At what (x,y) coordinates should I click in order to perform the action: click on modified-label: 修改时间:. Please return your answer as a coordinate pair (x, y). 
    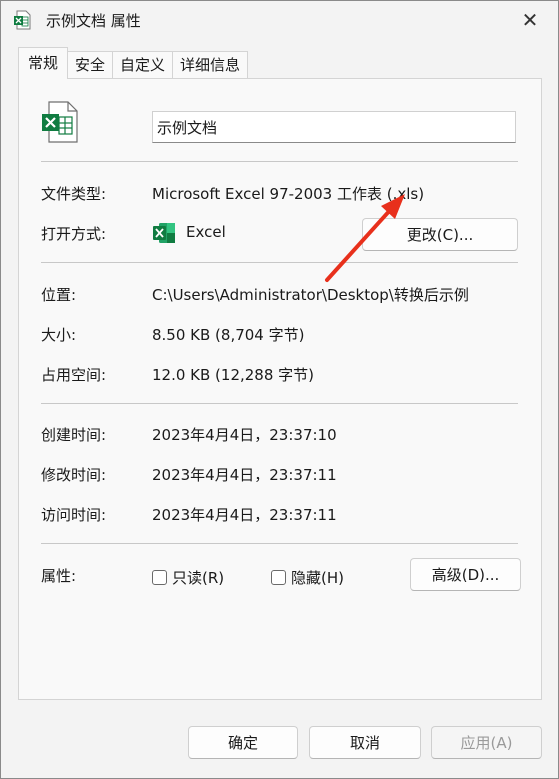
    Looking at the image, I should click on (74, 475).